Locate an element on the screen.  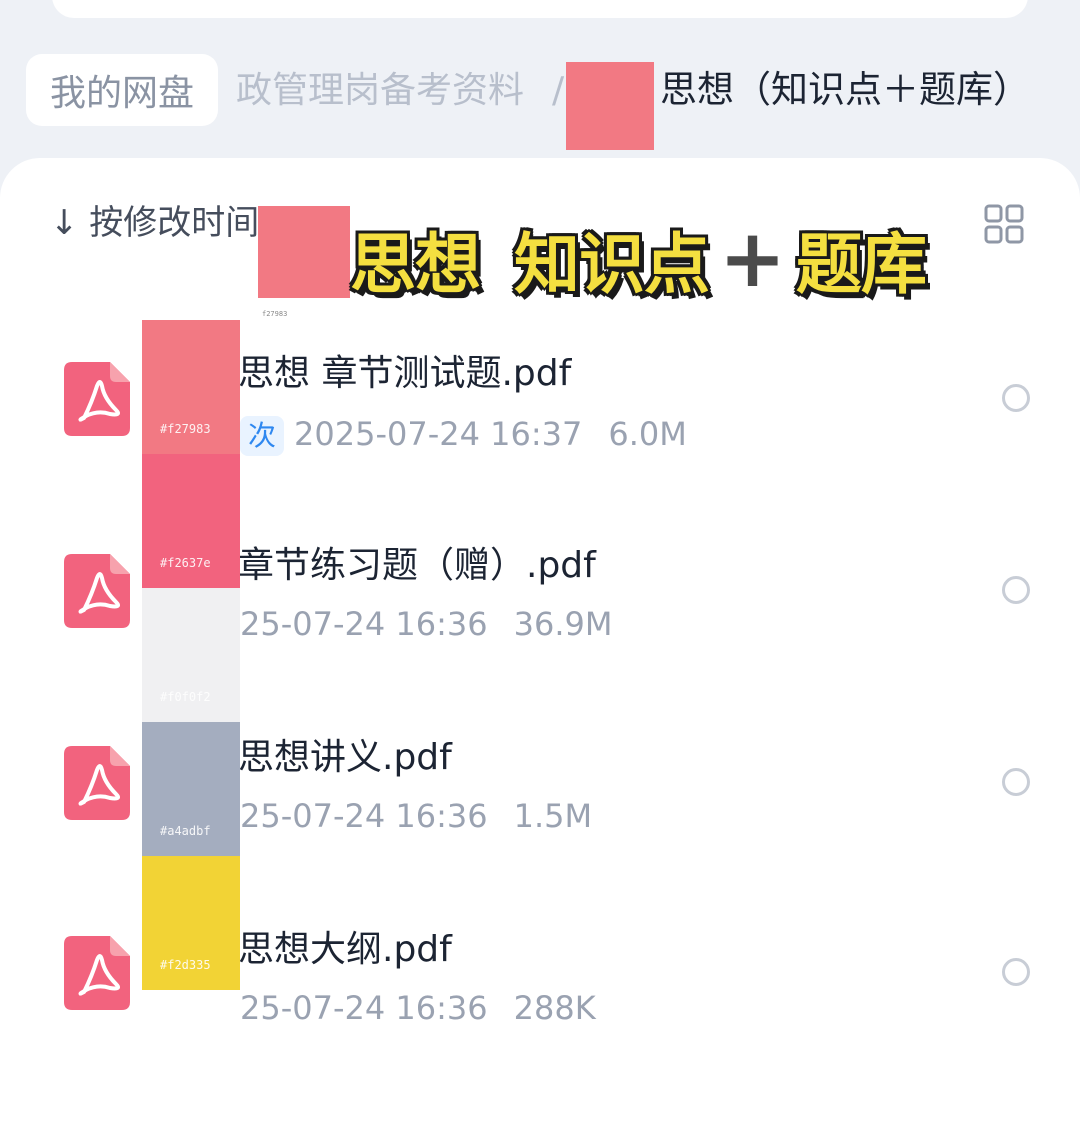
swatch-label: f27983 is located at coordinates (275, 314).